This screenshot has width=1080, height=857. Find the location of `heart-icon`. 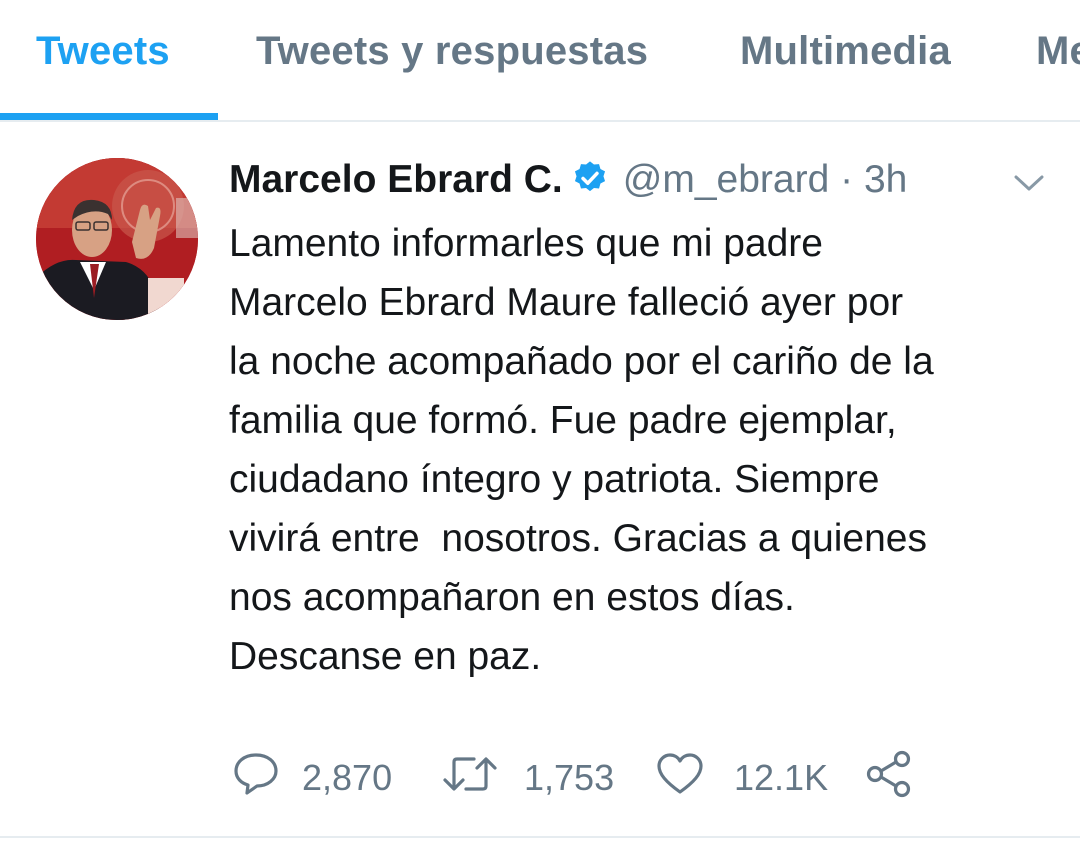

heart-icon is located at coordinates (680, 778).